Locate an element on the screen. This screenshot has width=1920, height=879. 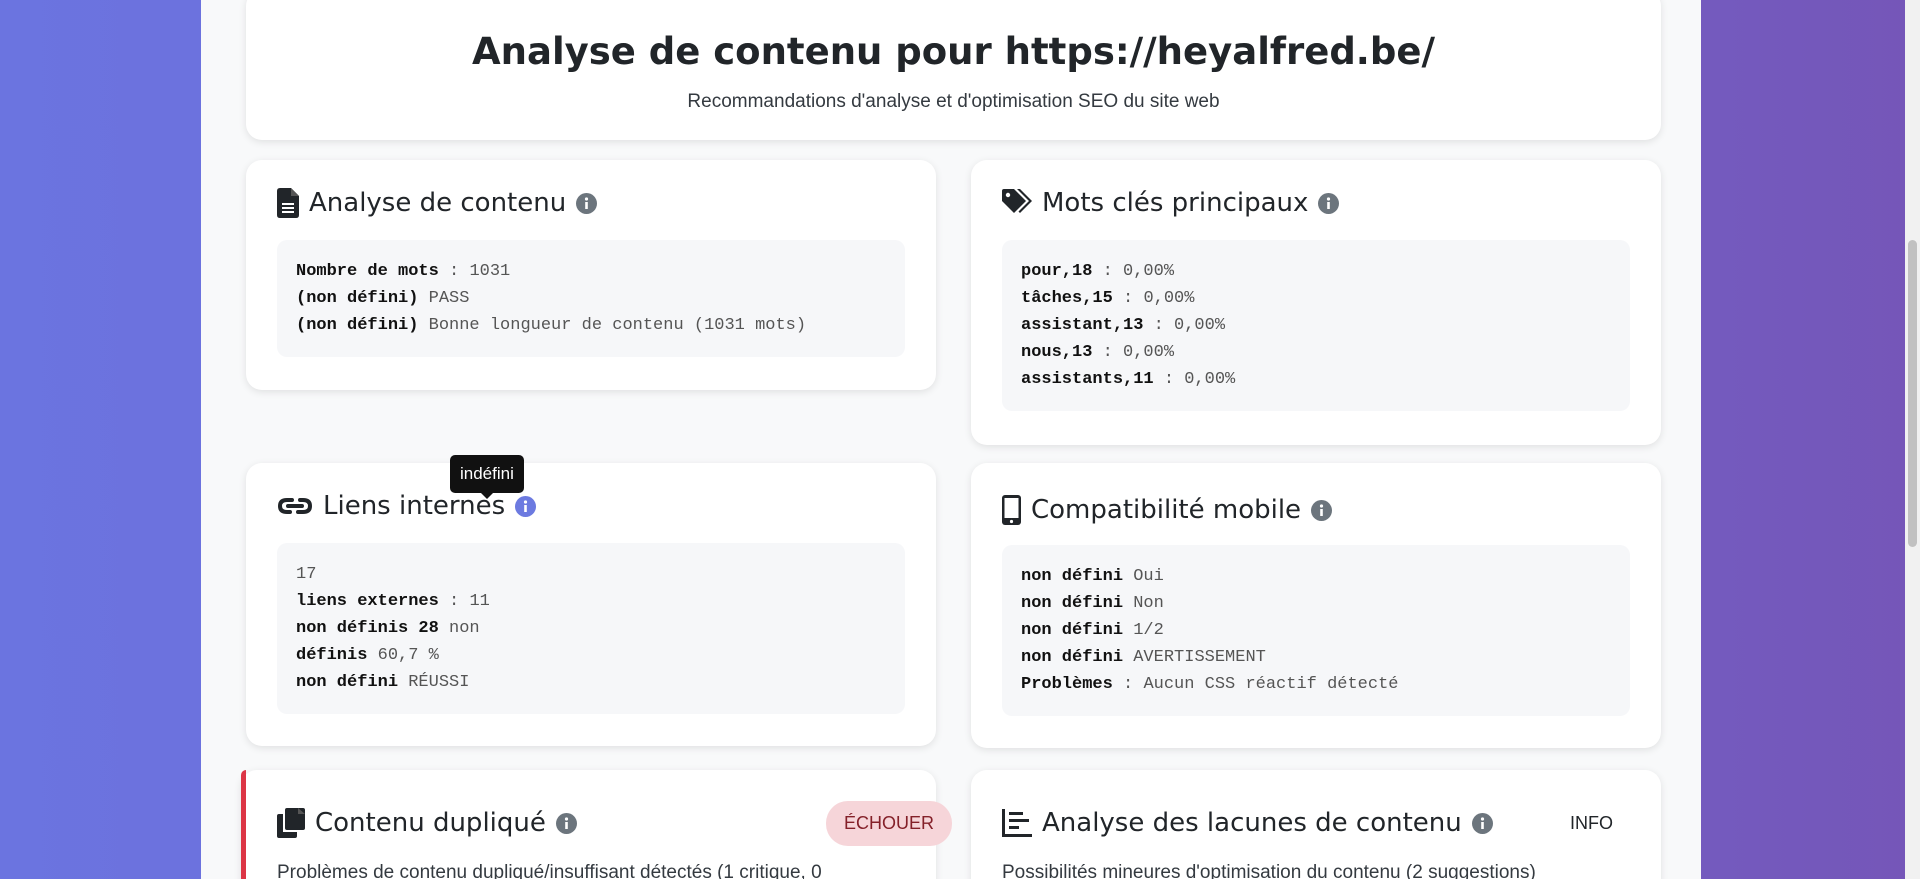
content-analysis-title: Analyse de contenu is located at coordinates (438, 203).